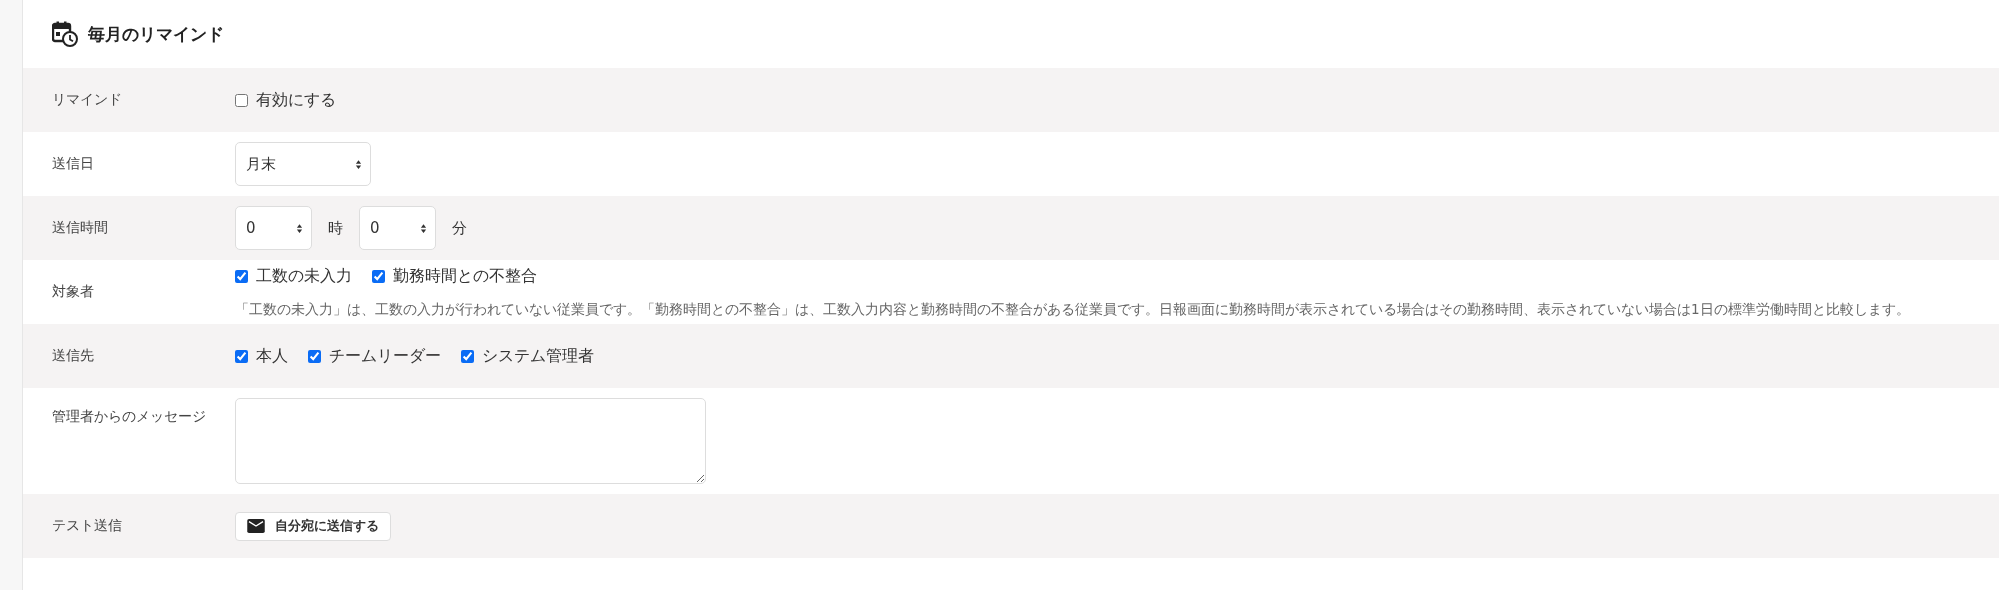 This screenshot has height=590, width=1999. I want to click on checkbox-label: 勤務時間との不整合, so click(465, 276).